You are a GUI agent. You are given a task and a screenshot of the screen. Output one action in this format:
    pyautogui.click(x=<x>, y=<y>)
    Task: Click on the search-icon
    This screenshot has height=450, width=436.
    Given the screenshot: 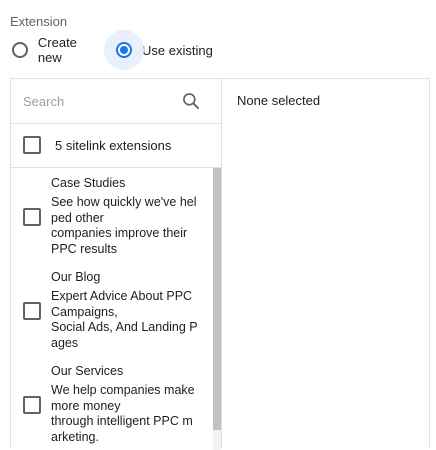 What is the action you would take?
    pyautogui.click(x=191, y=101)
    